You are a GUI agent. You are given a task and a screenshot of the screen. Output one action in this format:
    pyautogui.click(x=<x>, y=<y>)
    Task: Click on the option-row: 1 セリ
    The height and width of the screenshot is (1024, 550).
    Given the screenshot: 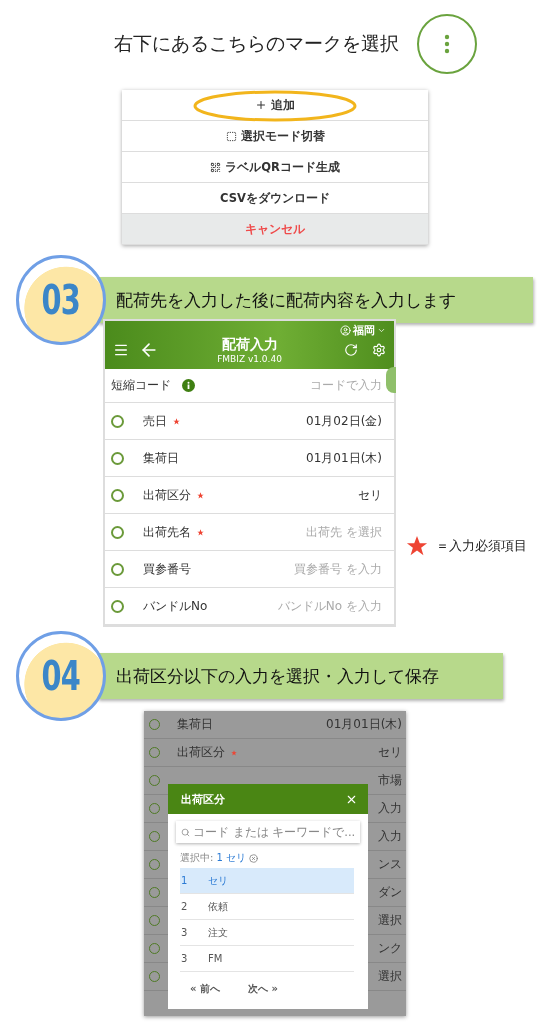 What is the action you would take?
    pyautogui.click(x=267, y=881)
    